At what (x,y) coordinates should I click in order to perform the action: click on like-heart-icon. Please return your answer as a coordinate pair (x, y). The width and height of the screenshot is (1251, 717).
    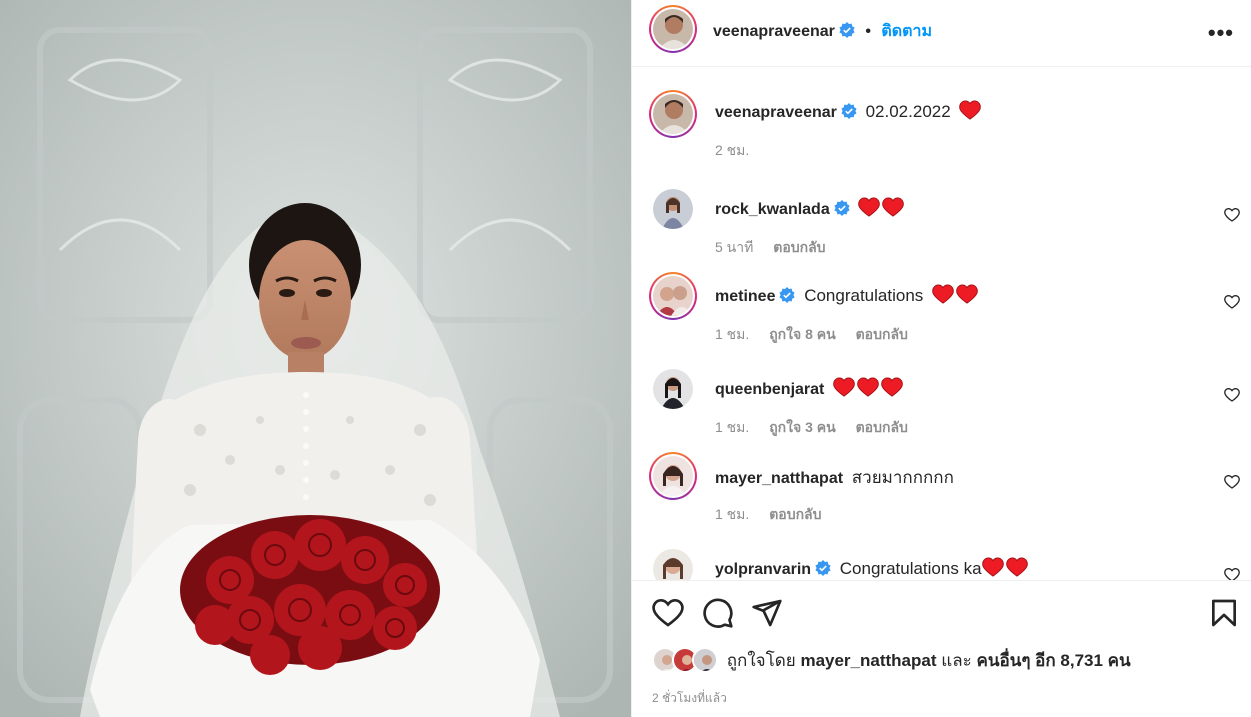
    Looking at the image, I should click on (668, 613).